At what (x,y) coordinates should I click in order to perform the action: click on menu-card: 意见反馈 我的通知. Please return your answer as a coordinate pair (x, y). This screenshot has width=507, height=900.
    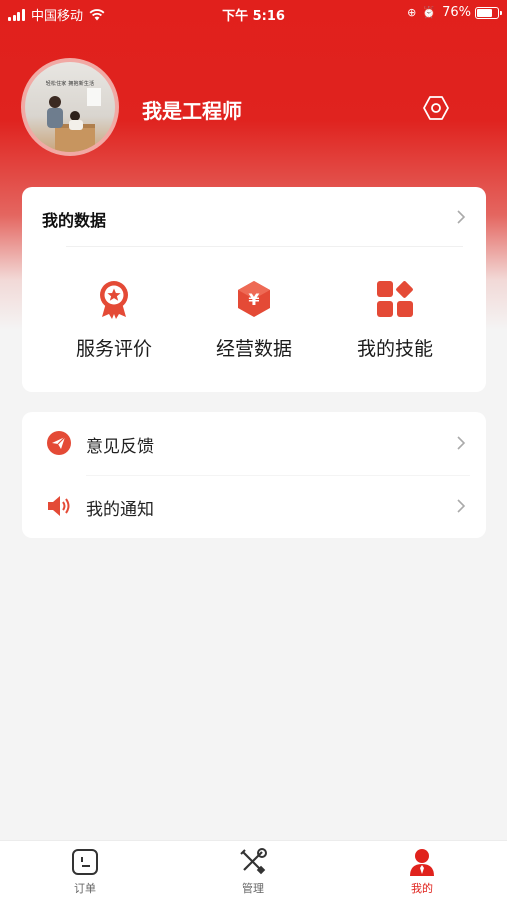
    Looking at the image, I should click on (254, 475).